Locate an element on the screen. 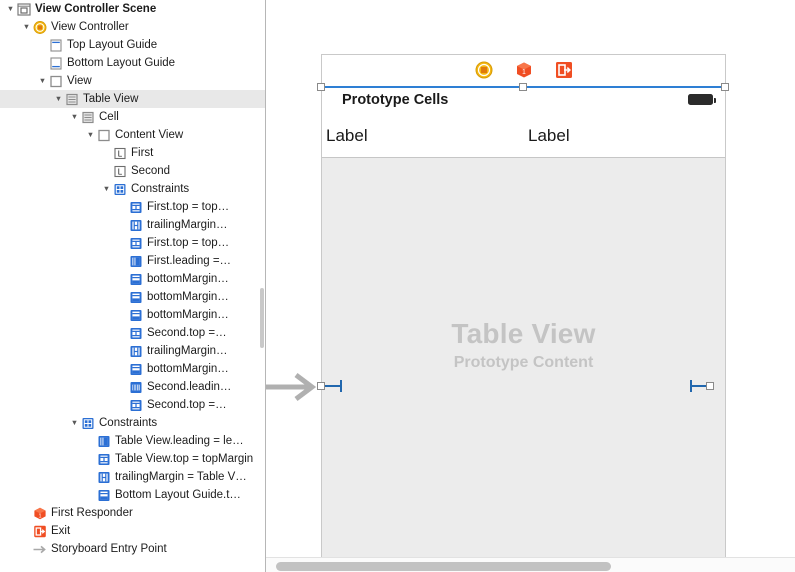 This screenshot has width=795, height=572. leading-constraint-line is located at coordinates (333, 386).